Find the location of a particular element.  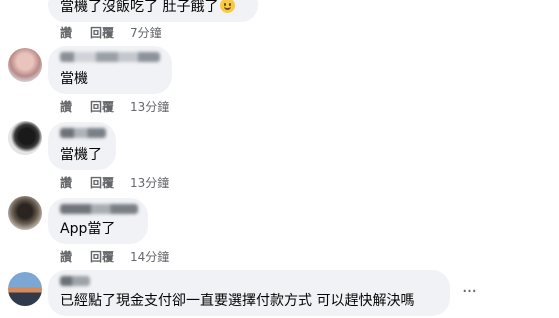

smiling-face-icon is located at coordinates (228, 6).